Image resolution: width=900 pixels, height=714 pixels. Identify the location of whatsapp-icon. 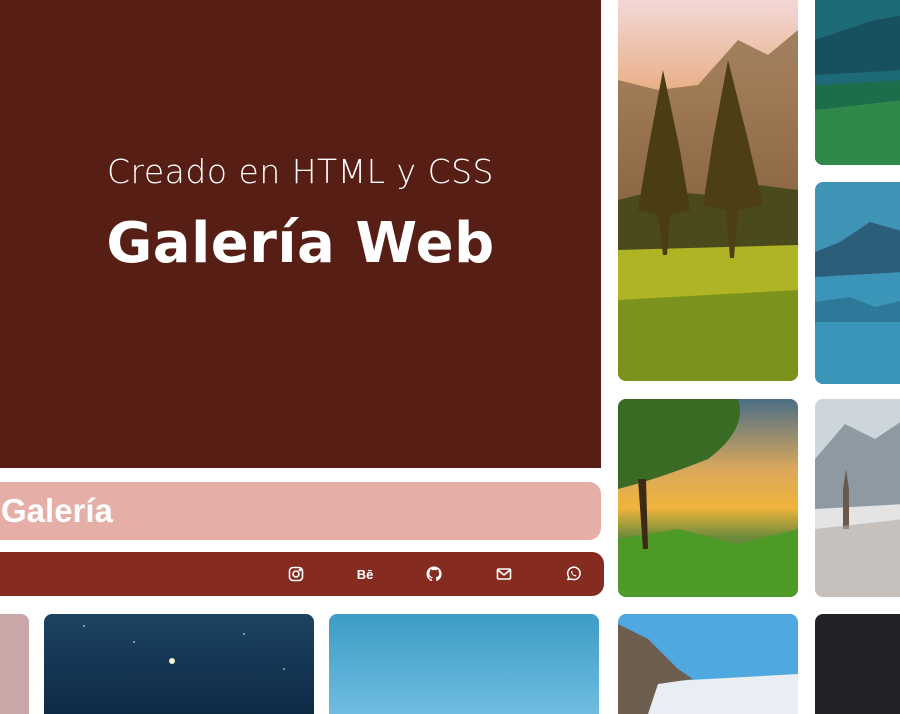
(573, 574).